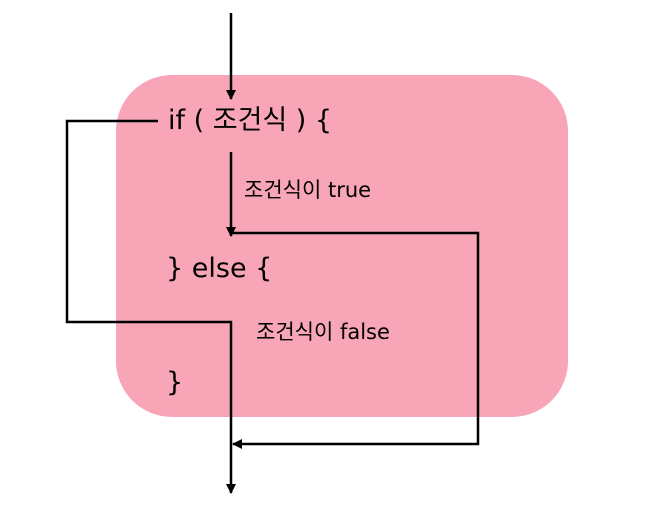 The image size is (645, 519). What do you see at coordinates (308, 190) in the screenshot?
I see `true-branch-label: 조건식이 true` at bounding box center [308, 190].